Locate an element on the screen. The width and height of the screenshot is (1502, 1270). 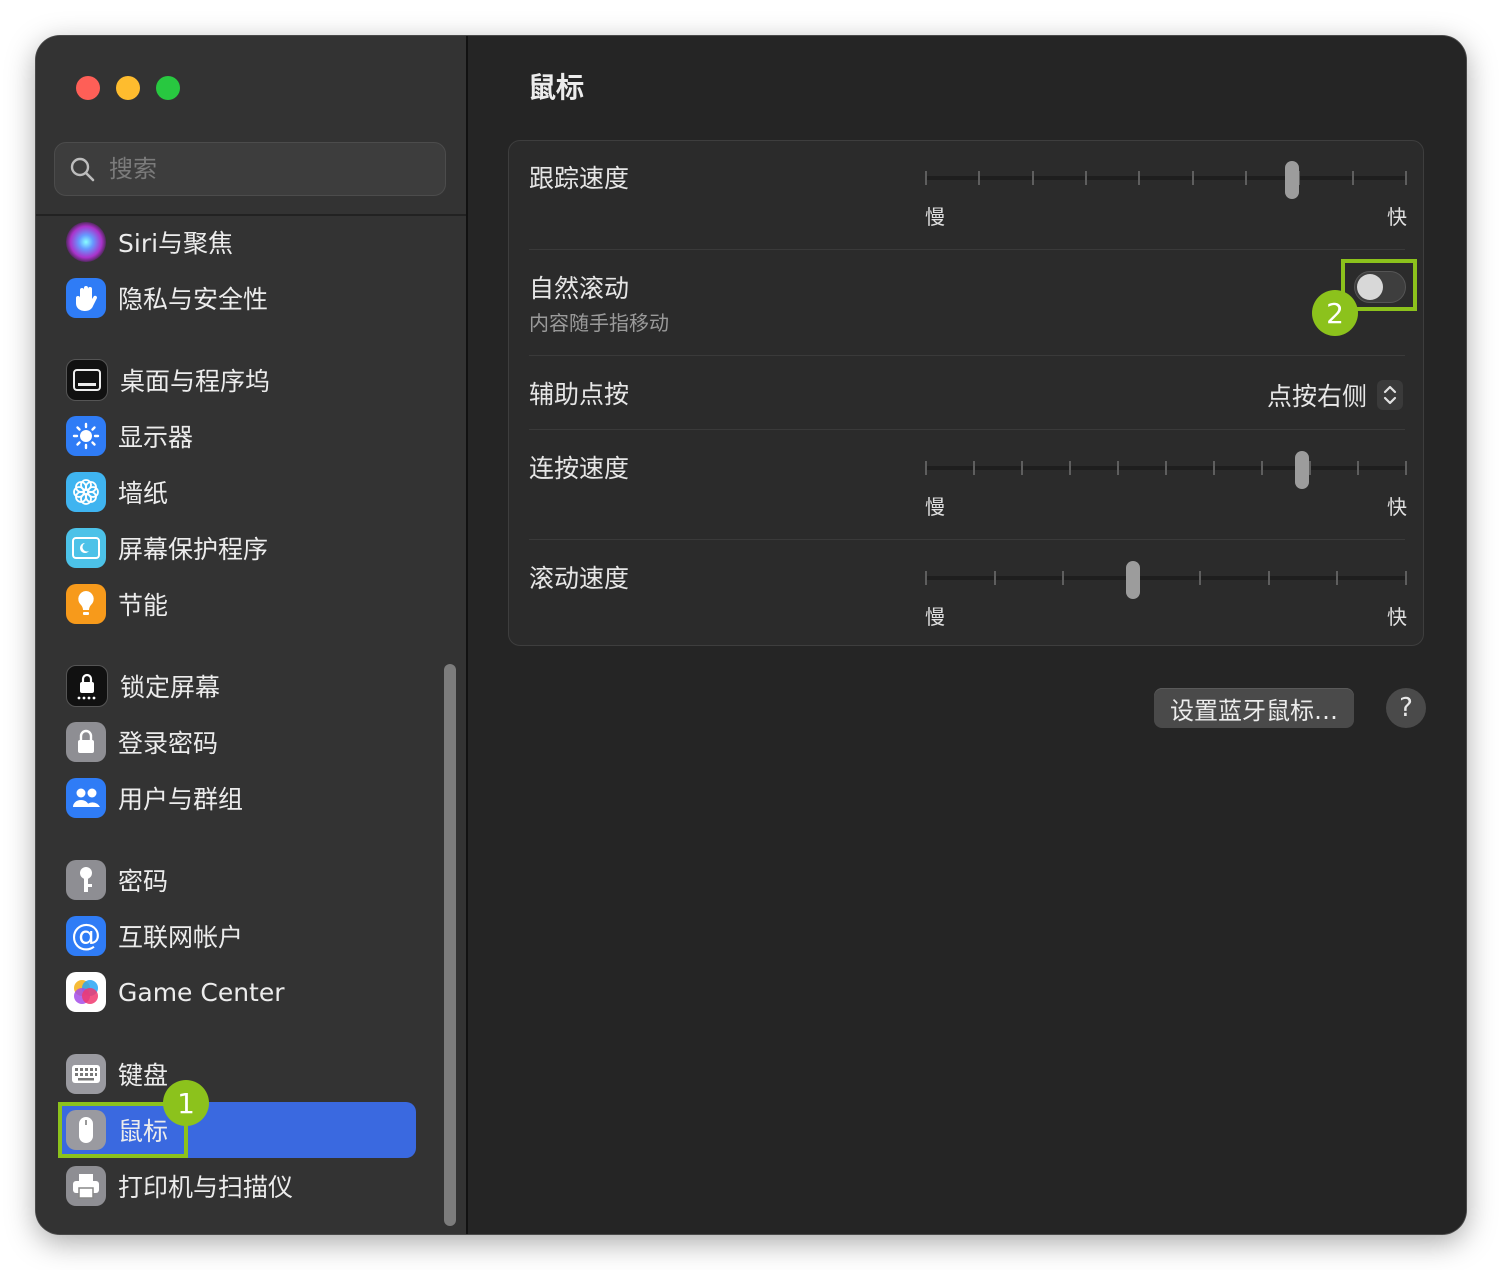
close-button is located at coordinates (88, 88).